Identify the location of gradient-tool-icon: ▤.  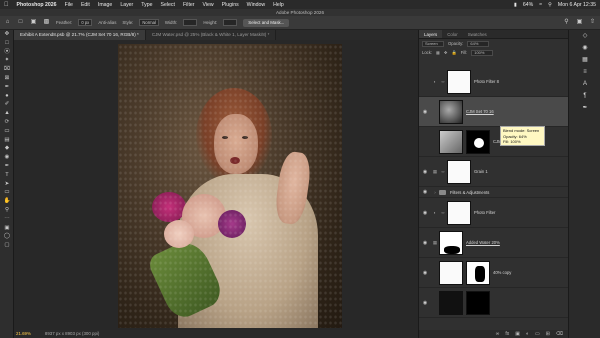
(7, 140).